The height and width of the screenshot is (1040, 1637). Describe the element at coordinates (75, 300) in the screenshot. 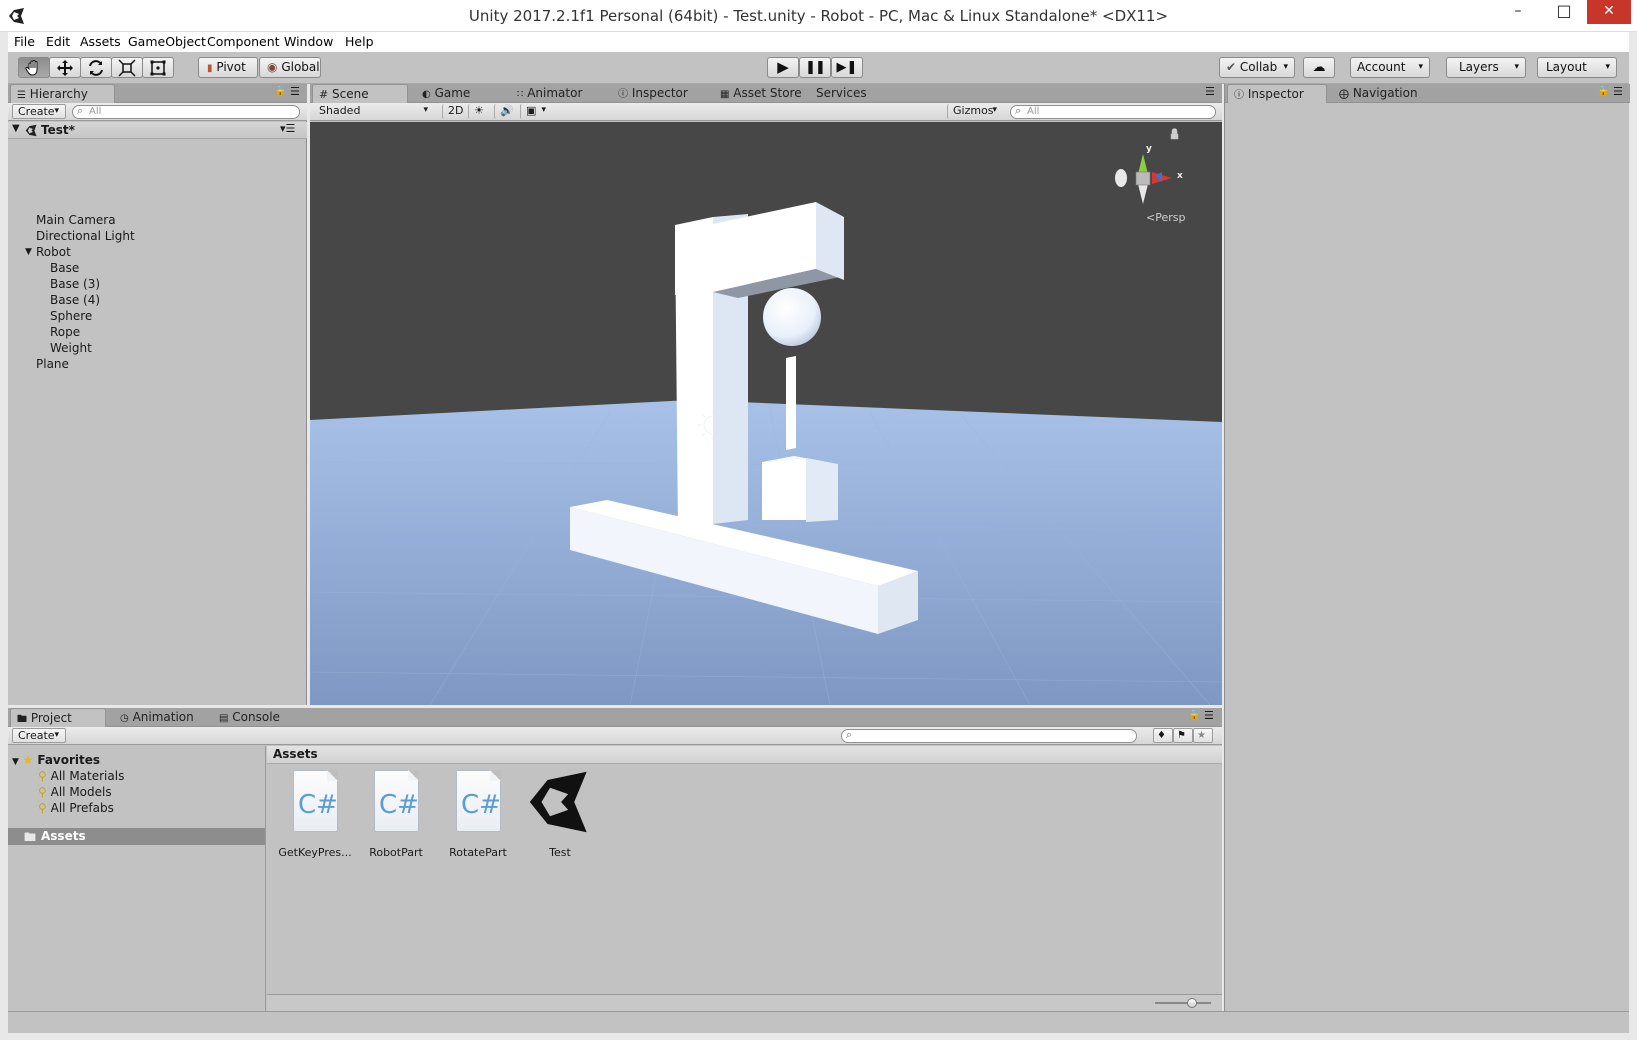

I see `hierarchy-item: Base (4)` at that location.